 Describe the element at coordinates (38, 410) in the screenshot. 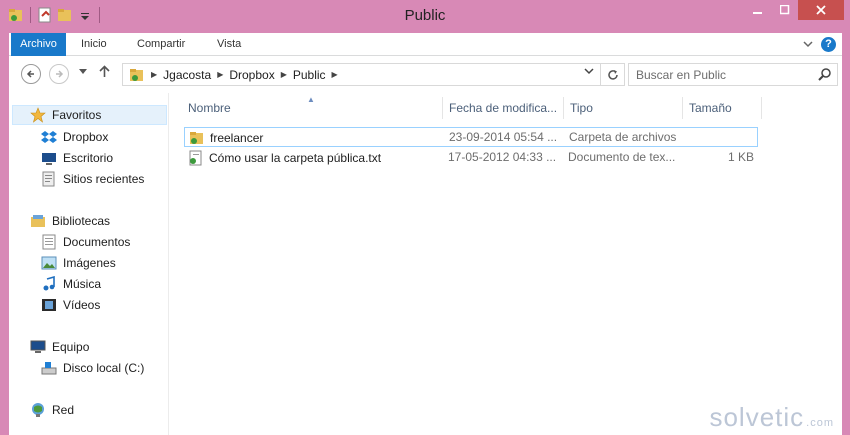

I see `network-icon` at that location.